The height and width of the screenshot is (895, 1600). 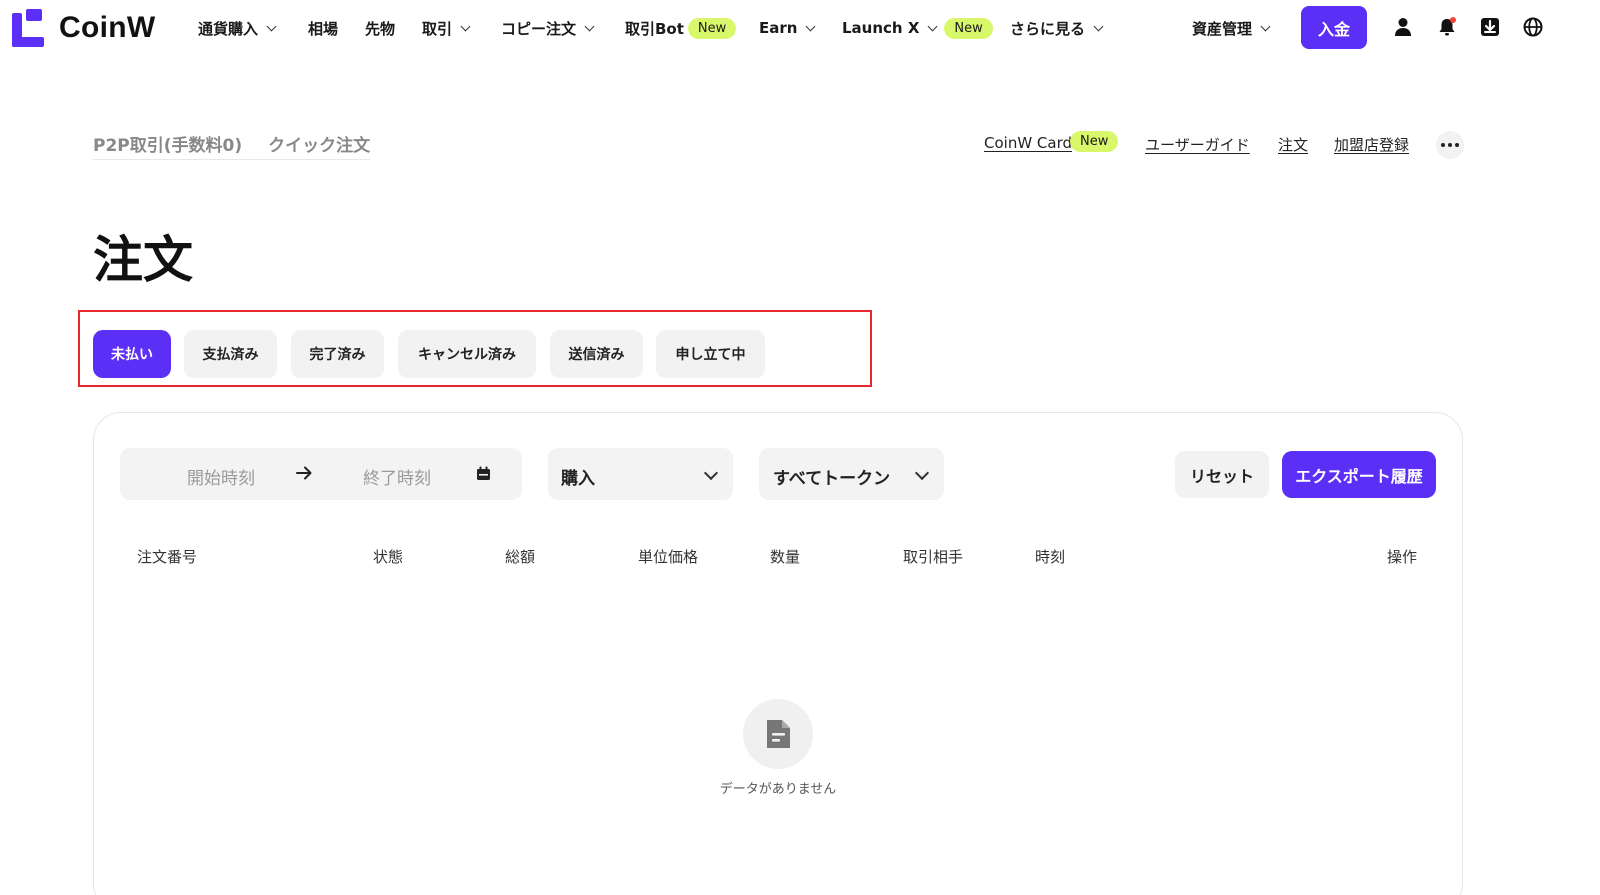 I want to click on subtab-p2p: P2P取引(手数料0), so click(x=167, y=143).